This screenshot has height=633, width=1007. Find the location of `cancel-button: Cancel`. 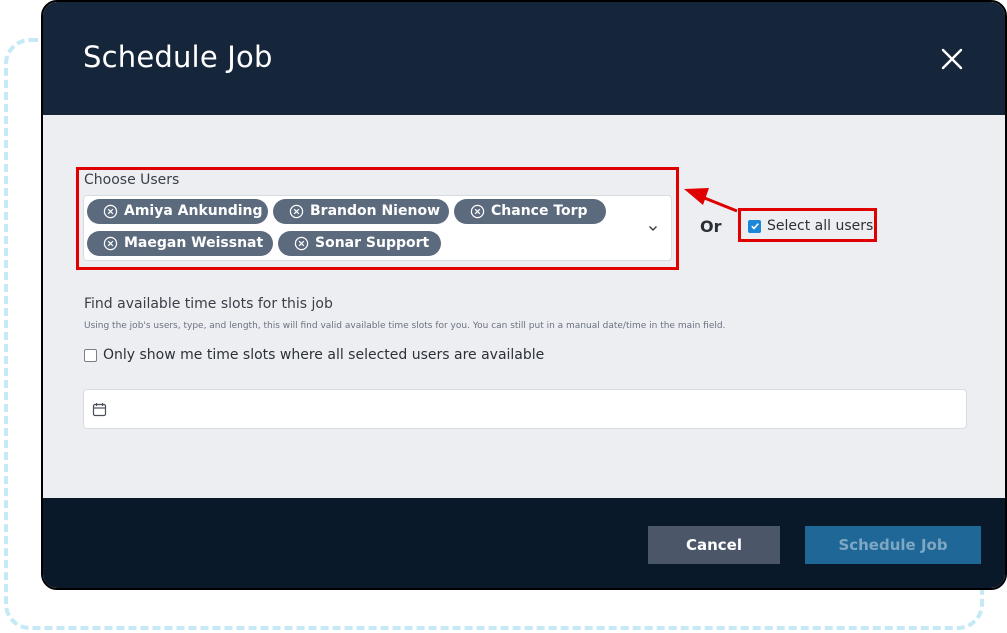

cancel-button: Cancel is located at coordinates (714, 545).